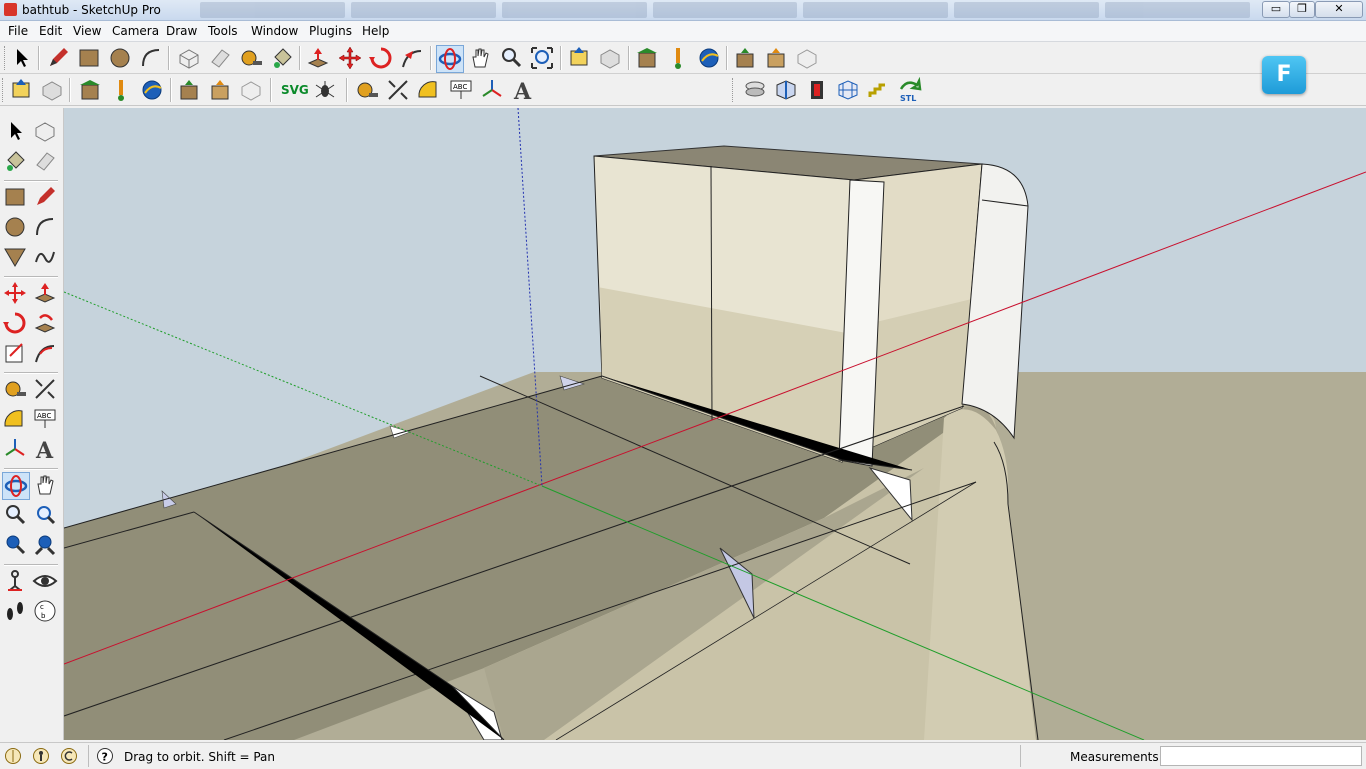 Image resolution: width=1366 pixels, height=769 pixels. I want to click on help-icon: ?, so click(105, 756).